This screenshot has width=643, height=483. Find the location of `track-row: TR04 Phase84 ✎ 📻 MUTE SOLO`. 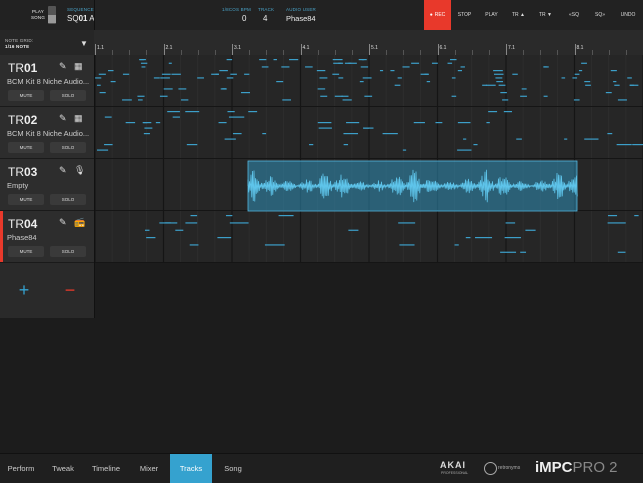

track-row: TR04 Phase84 ✎ 📻 MUTE SOLO is located at coordinates (47, 237).